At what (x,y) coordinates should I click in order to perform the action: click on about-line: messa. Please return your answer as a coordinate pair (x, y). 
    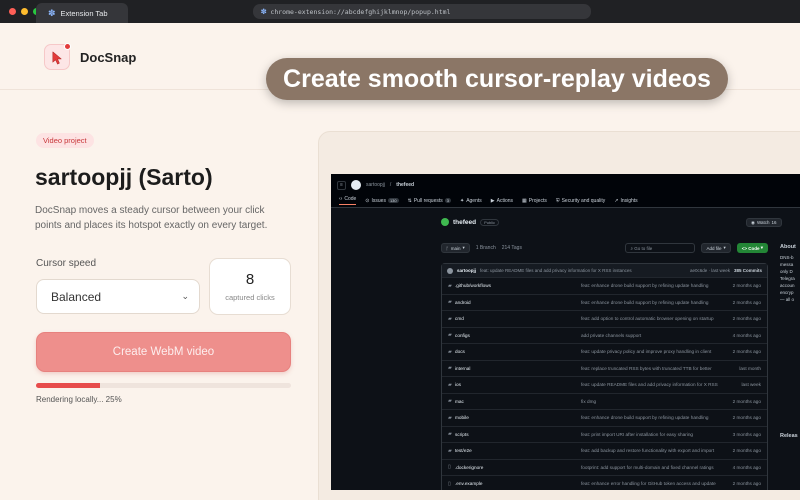
    Looking at the image, I should click on (787, 264).